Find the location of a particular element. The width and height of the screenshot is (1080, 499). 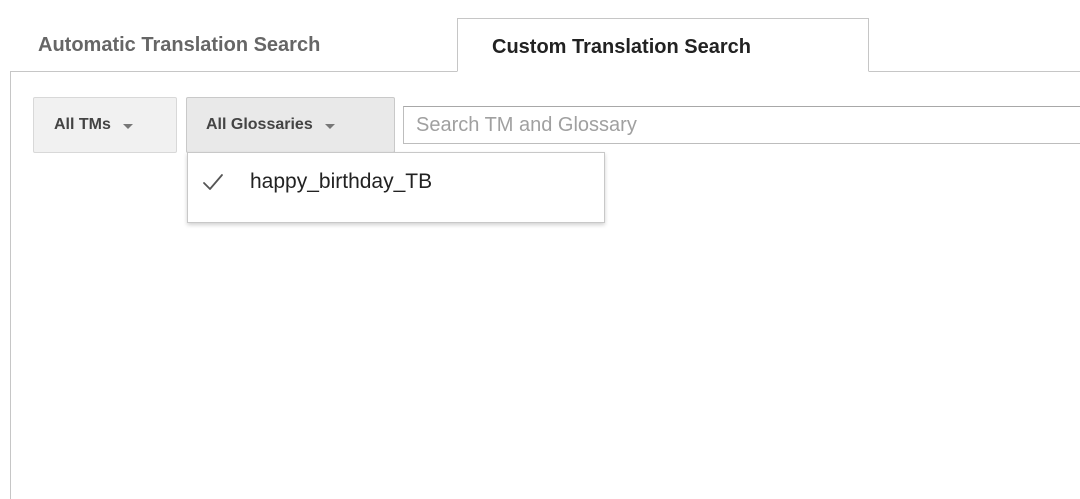

search-input is located at coordinates (741, 125).